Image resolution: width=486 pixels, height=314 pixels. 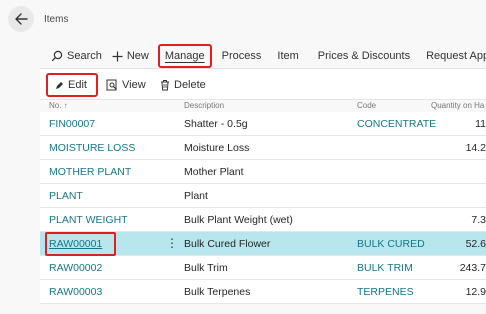 I want to click on manage-tab: Manage, so click(x=184, y=56).